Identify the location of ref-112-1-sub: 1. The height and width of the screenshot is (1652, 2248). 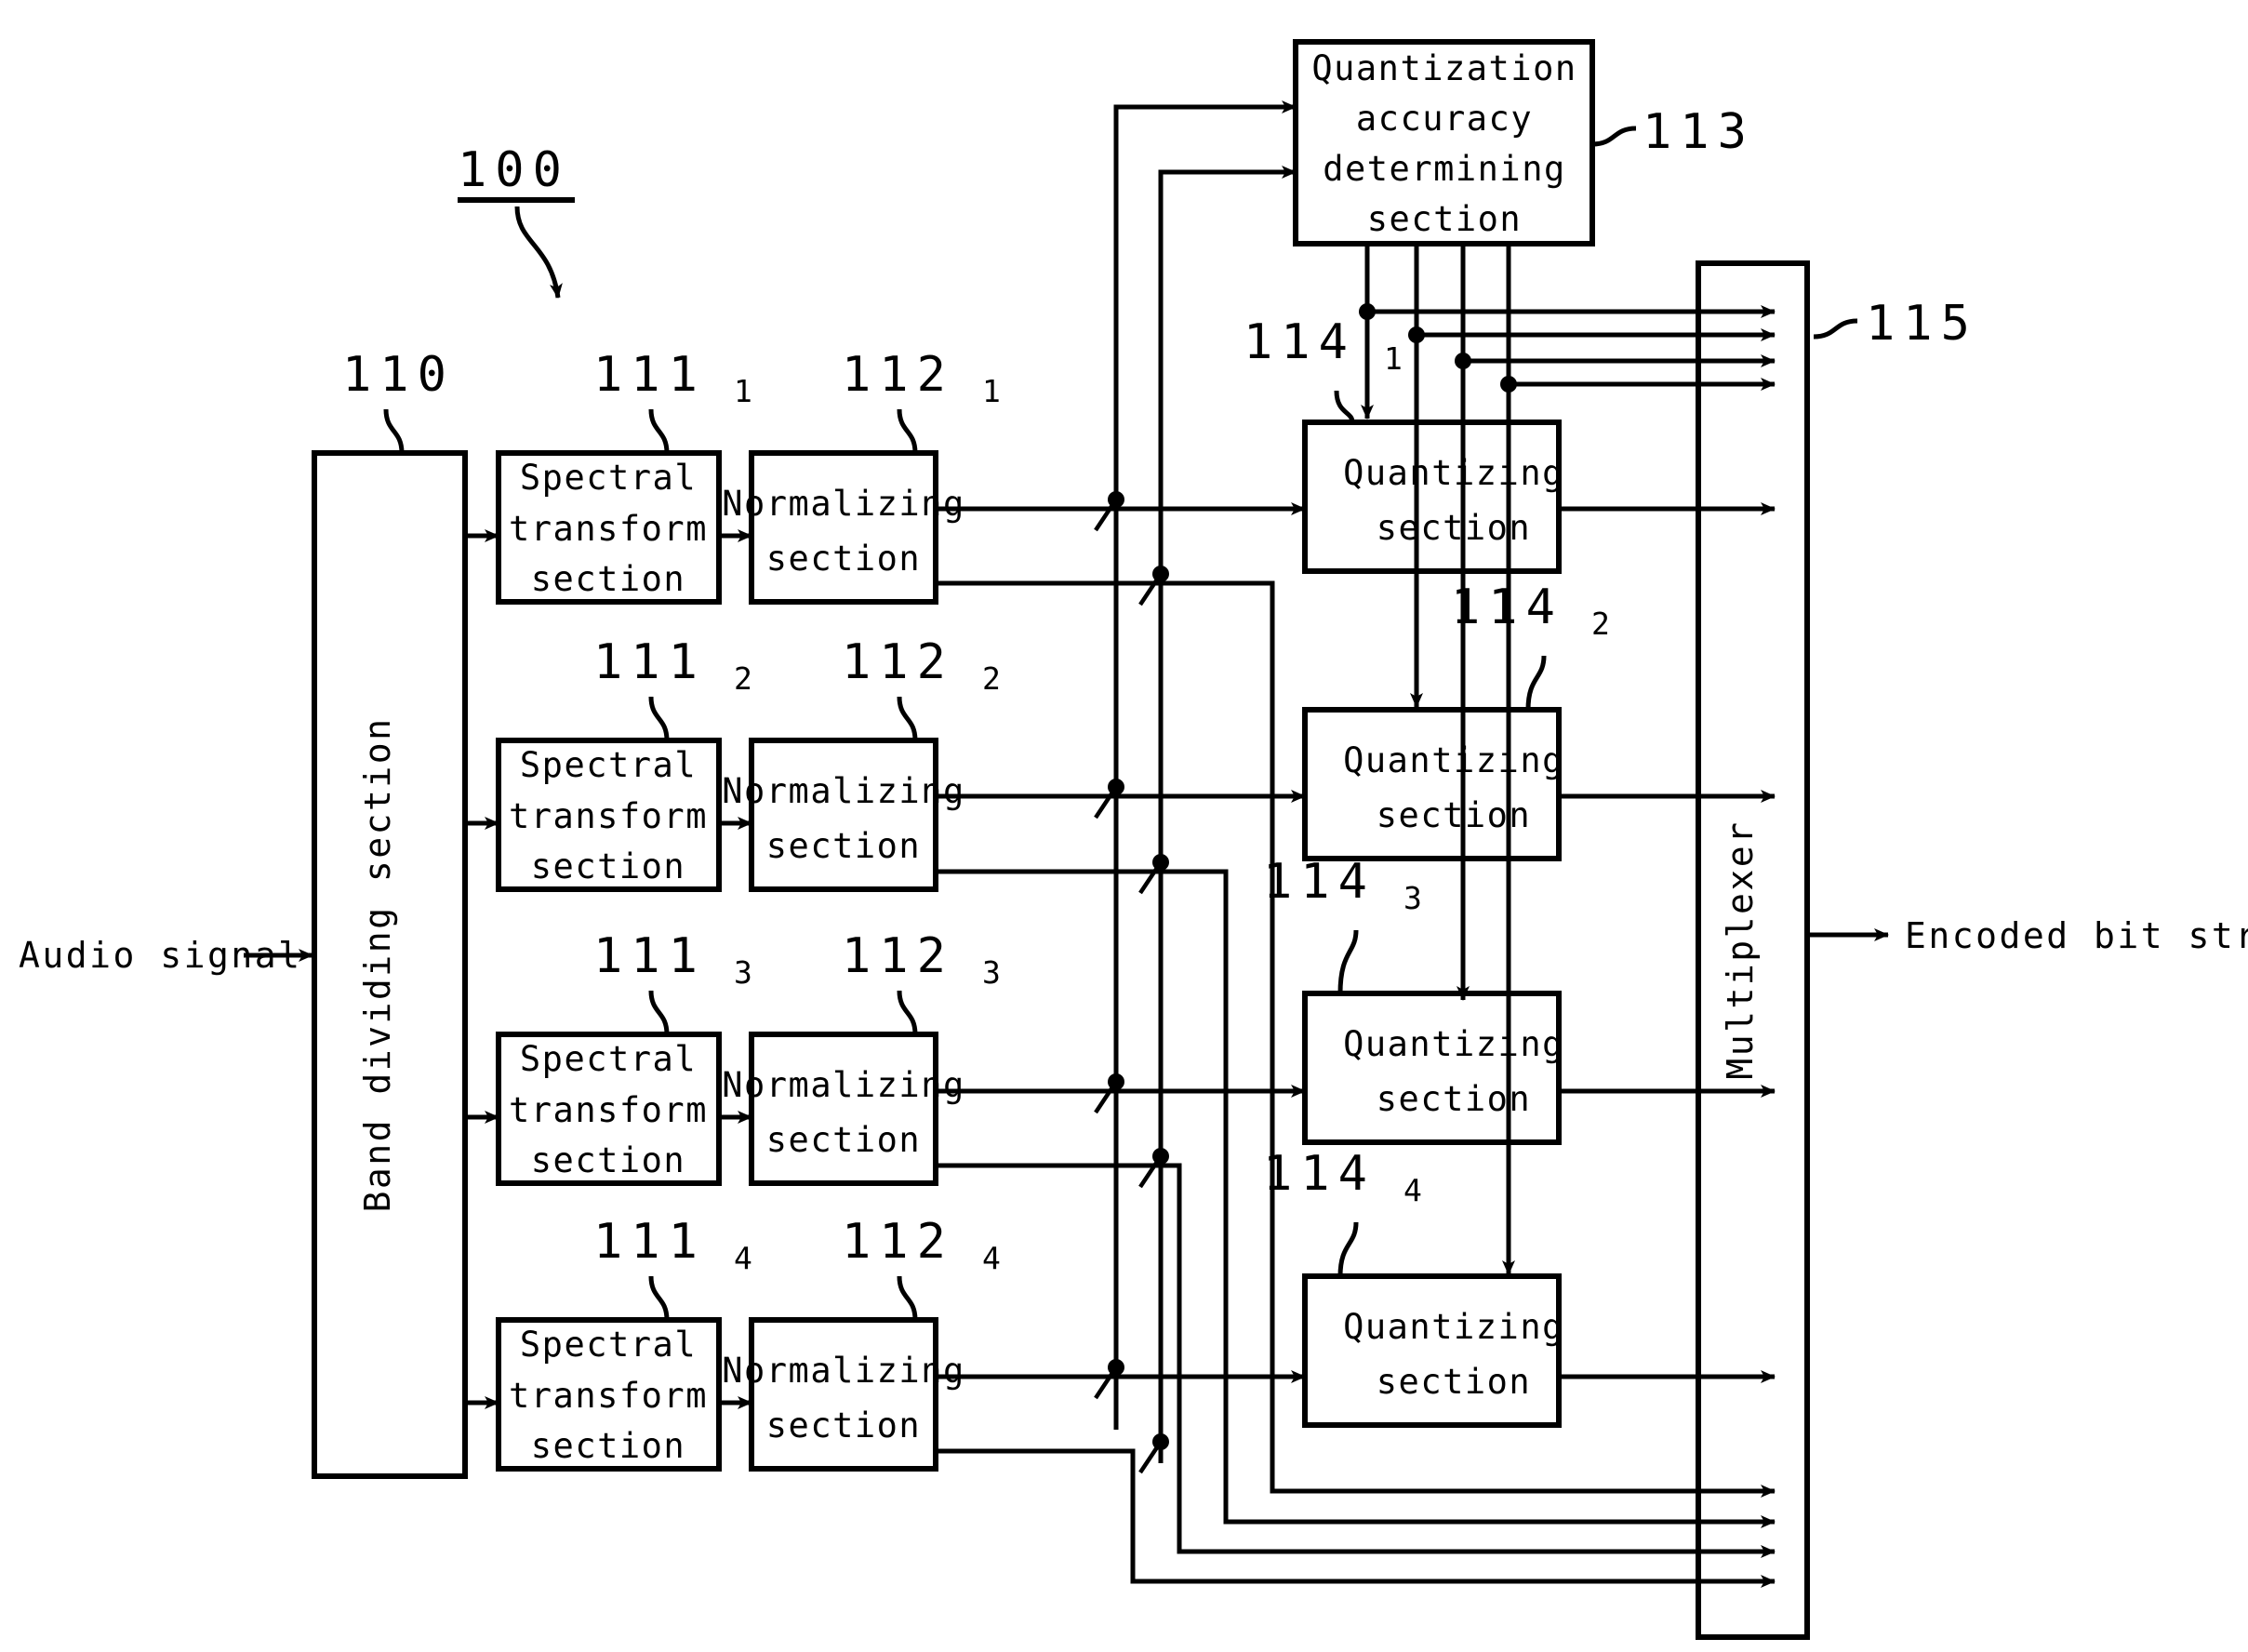
(991, 391).